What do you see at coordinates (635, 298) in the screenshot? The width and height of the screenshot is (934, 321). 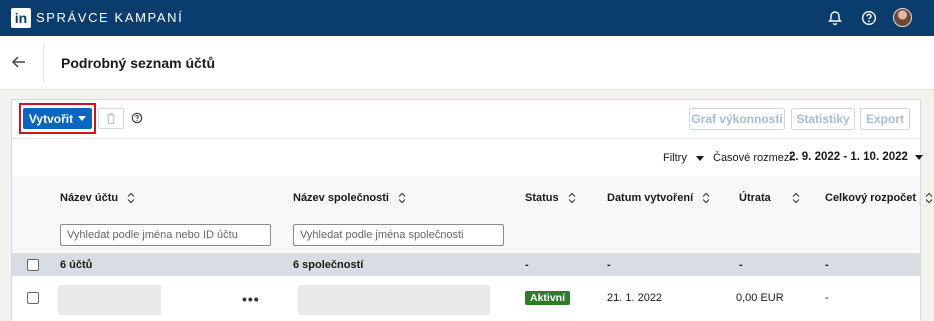 I see `created-date-cell: 21. 1. 2022` at bounding box center [635, 298].